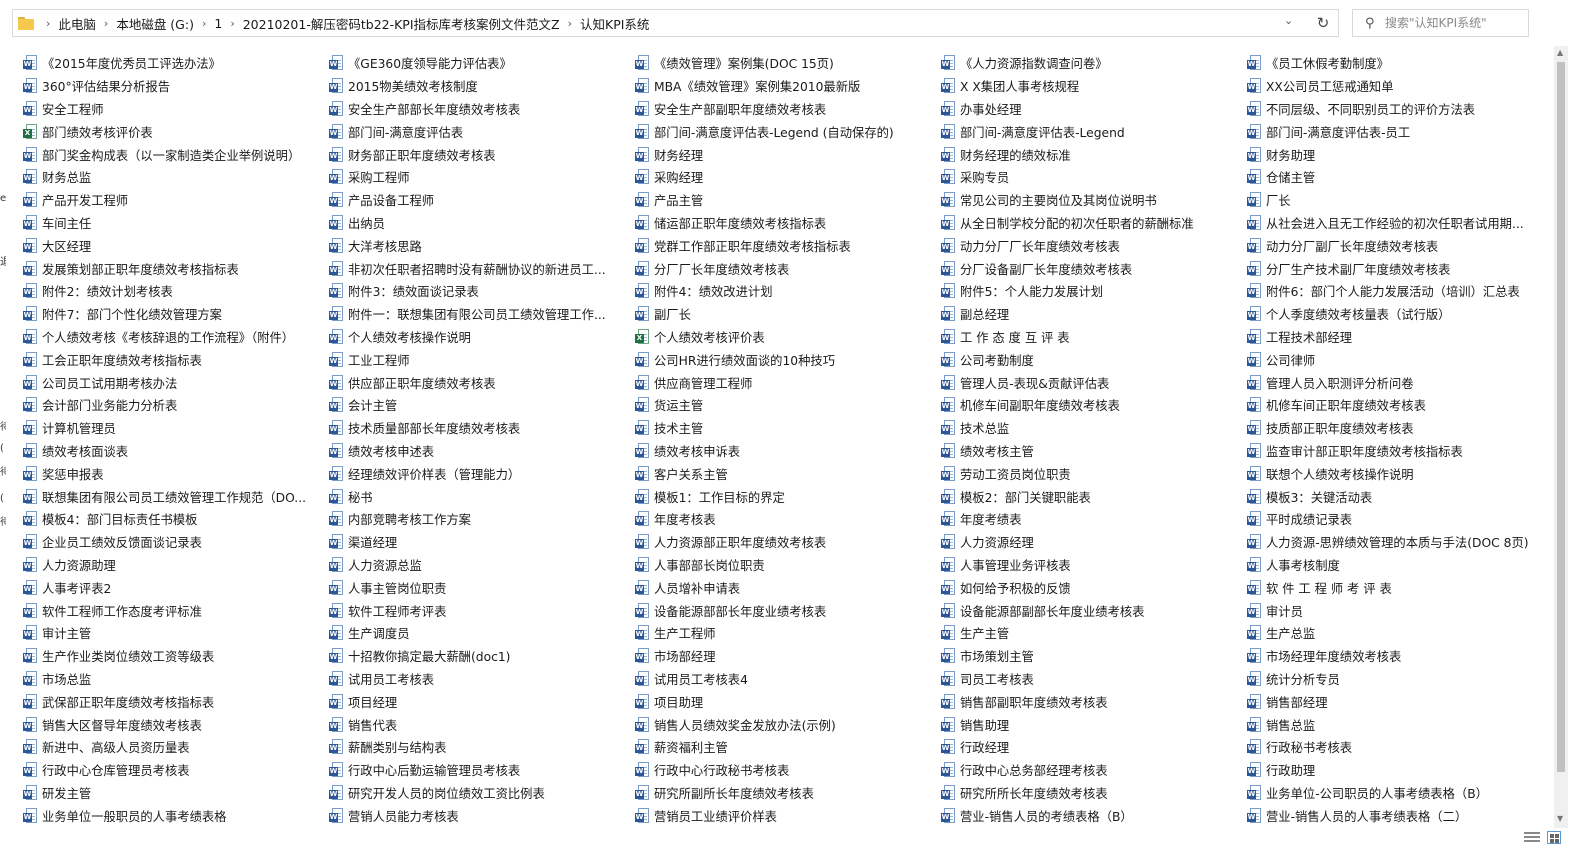  What do you see at coordinates (482, 793) in the screenshot?
I see `file-item: W 研究开发人员的岗位绩效工资比例表` at bounding box center [482, 793].